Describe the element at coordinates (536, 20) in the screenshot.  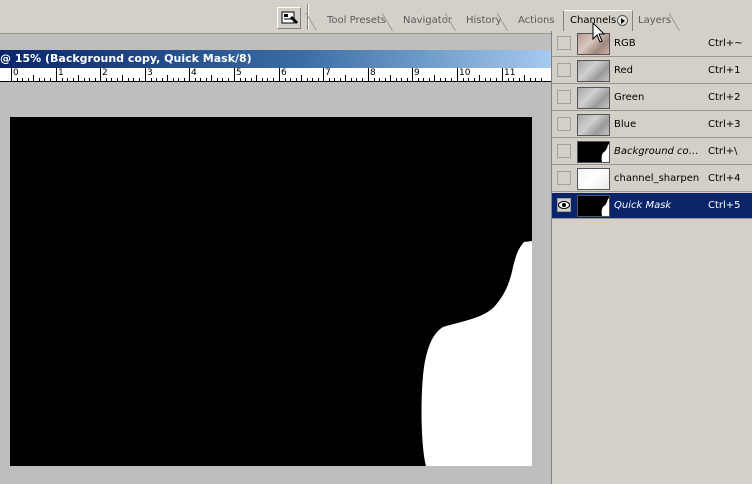
I see `tab-label: Actions` at that location.